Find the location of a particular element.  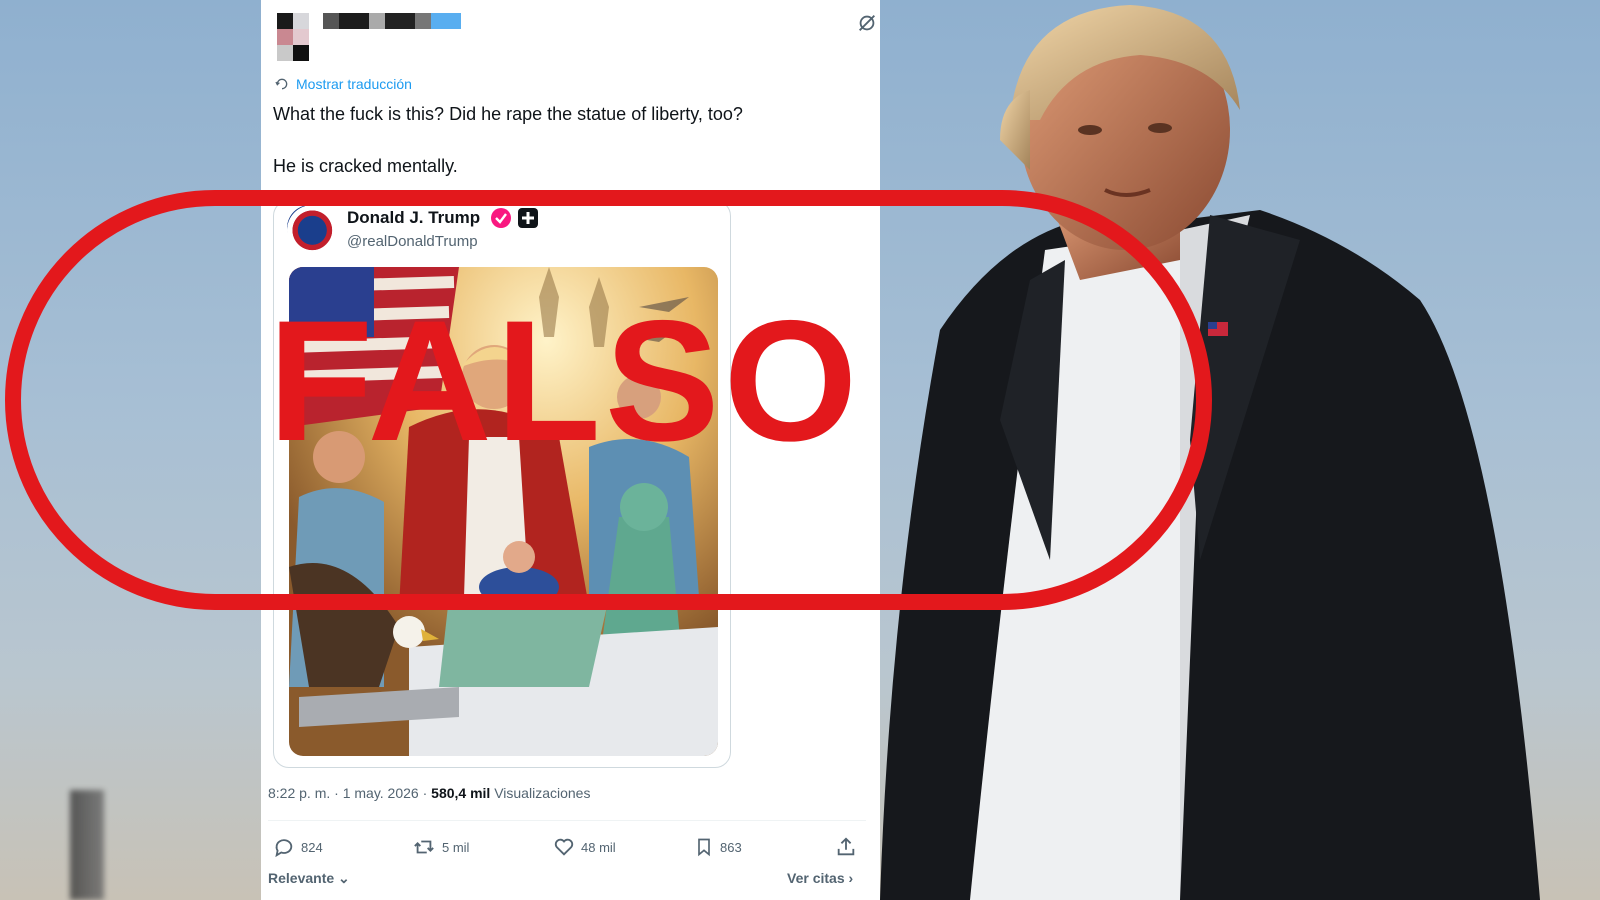

retweet-count: 5 mil is located at coordinates (456, 847).